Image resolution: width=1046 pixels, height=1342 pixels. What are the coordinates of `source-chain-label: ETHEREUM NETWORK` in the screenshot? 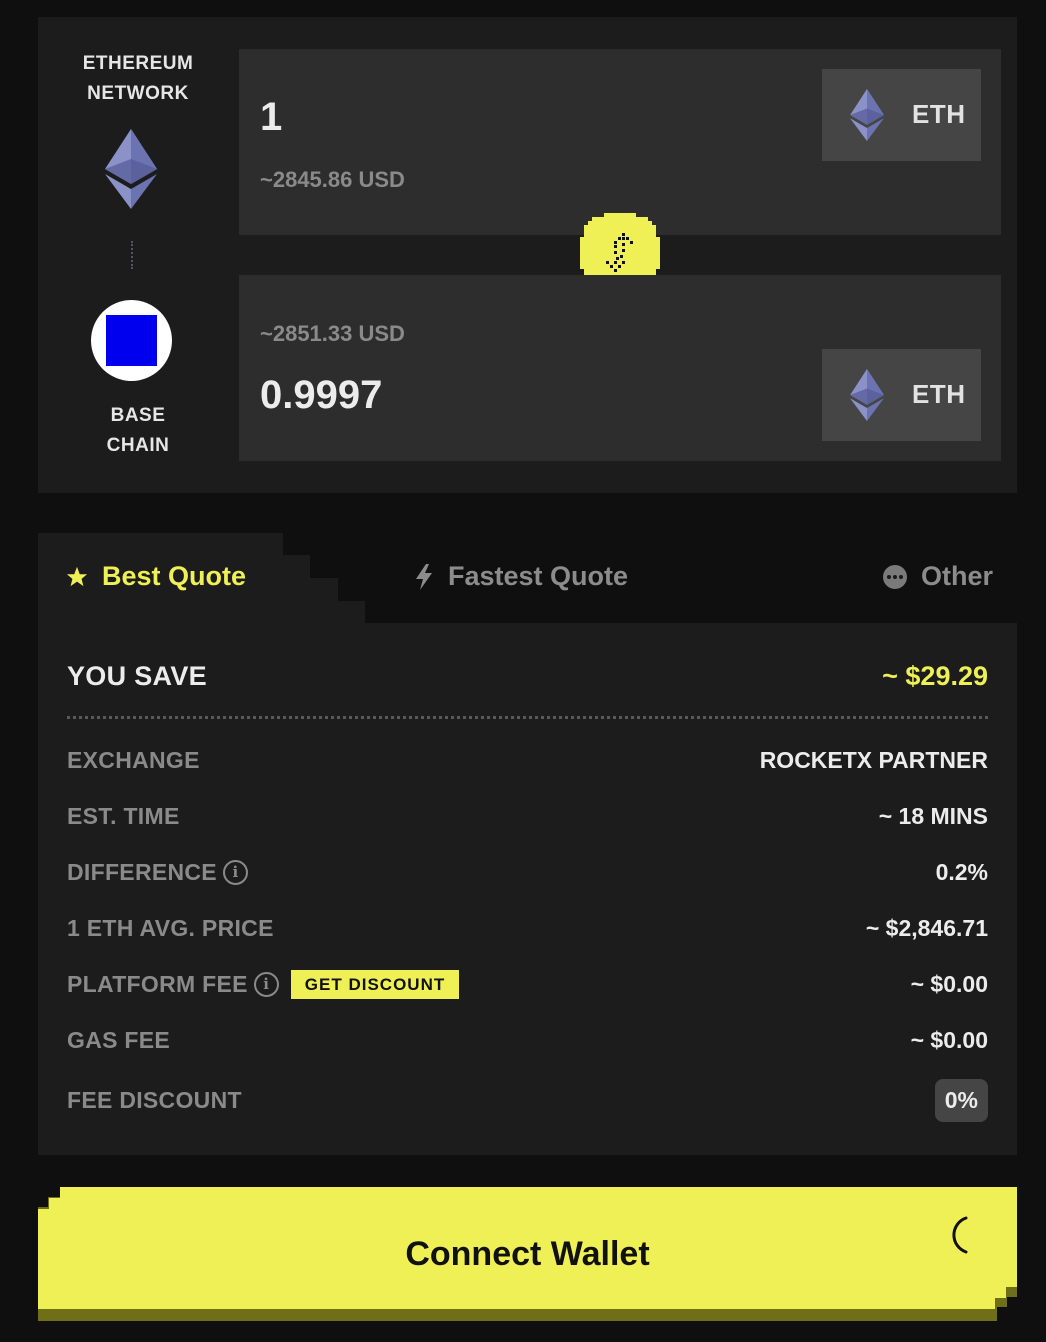 It's located at (138, 79).